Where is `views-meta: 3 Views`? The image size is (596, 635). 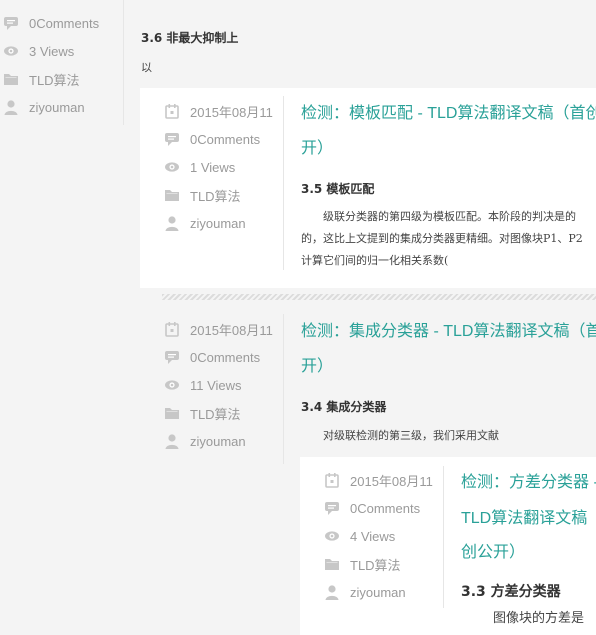 views-meta: 3 Views is located at coordinates (51, 51).